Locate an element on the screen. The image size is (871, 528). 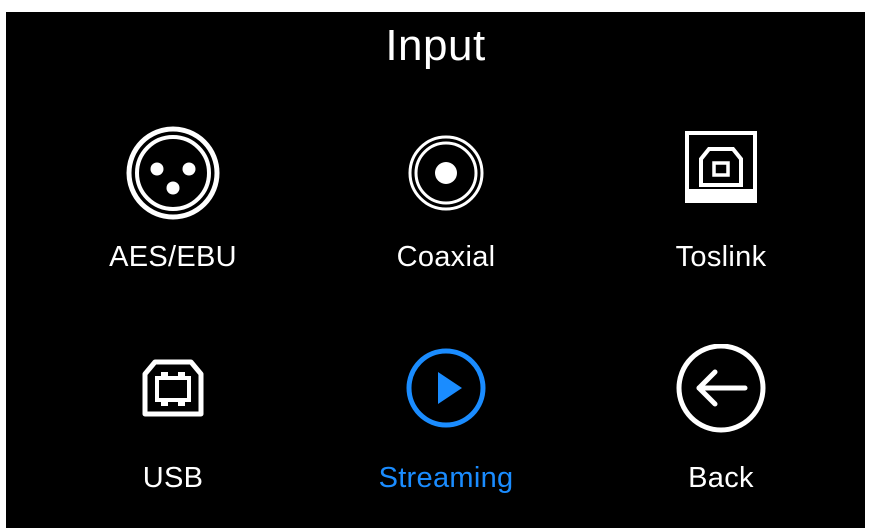
play-circle-icon is located at coordinates (446, 394).